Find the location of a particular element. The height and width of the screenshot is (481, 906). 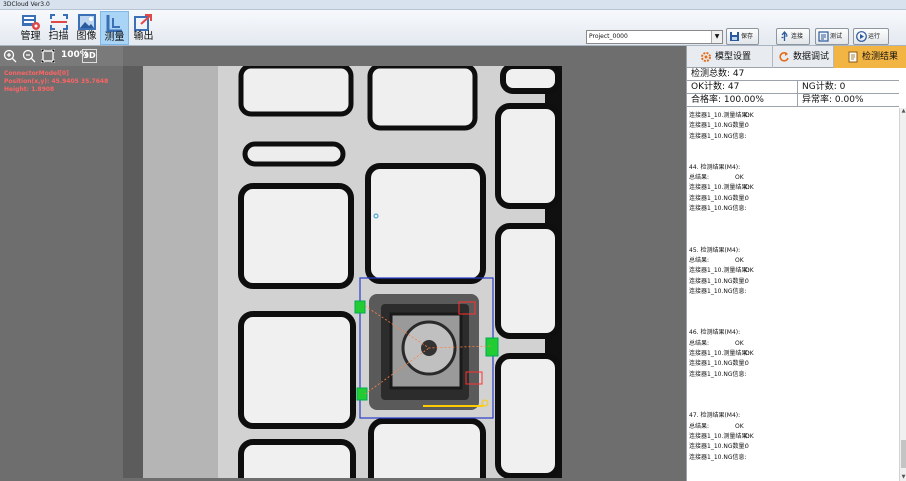

tool-measure-button: 测量 is located at coordinates (114, 28).